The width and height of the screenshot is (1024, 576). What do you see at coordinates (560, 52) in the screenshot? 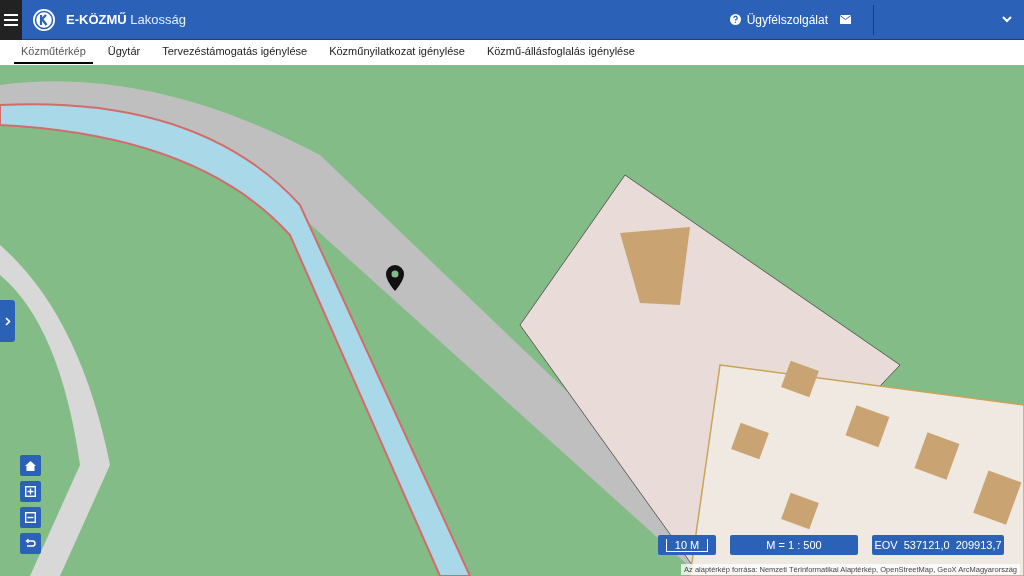
I see `nav-tab: Közmű-állásfoglalás igénylése` at bounding box center [560, 52].